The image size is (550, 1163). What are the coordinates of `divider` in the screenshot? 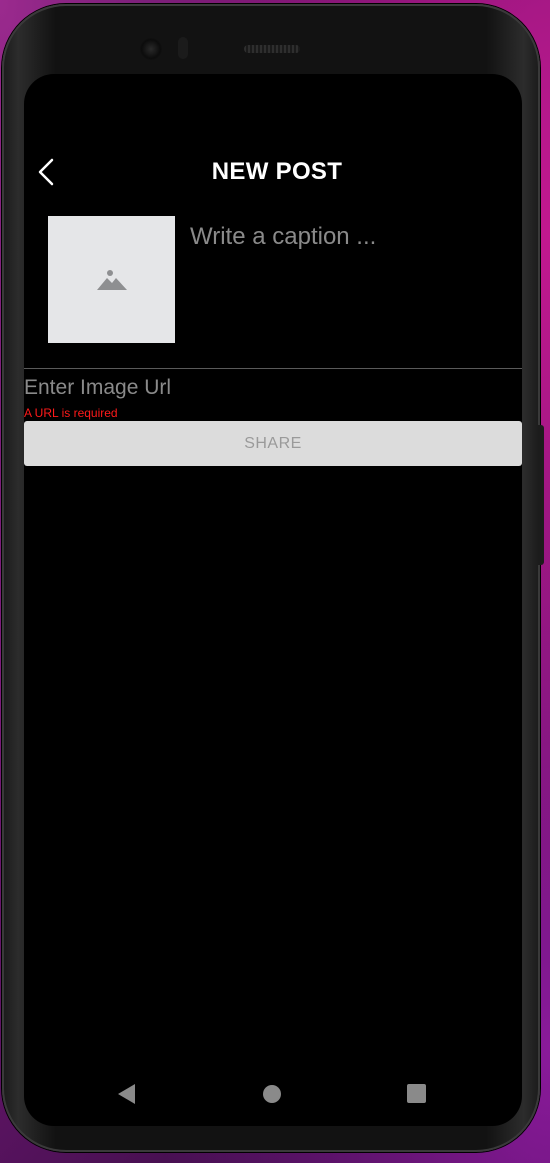 It's located at (273, 368).